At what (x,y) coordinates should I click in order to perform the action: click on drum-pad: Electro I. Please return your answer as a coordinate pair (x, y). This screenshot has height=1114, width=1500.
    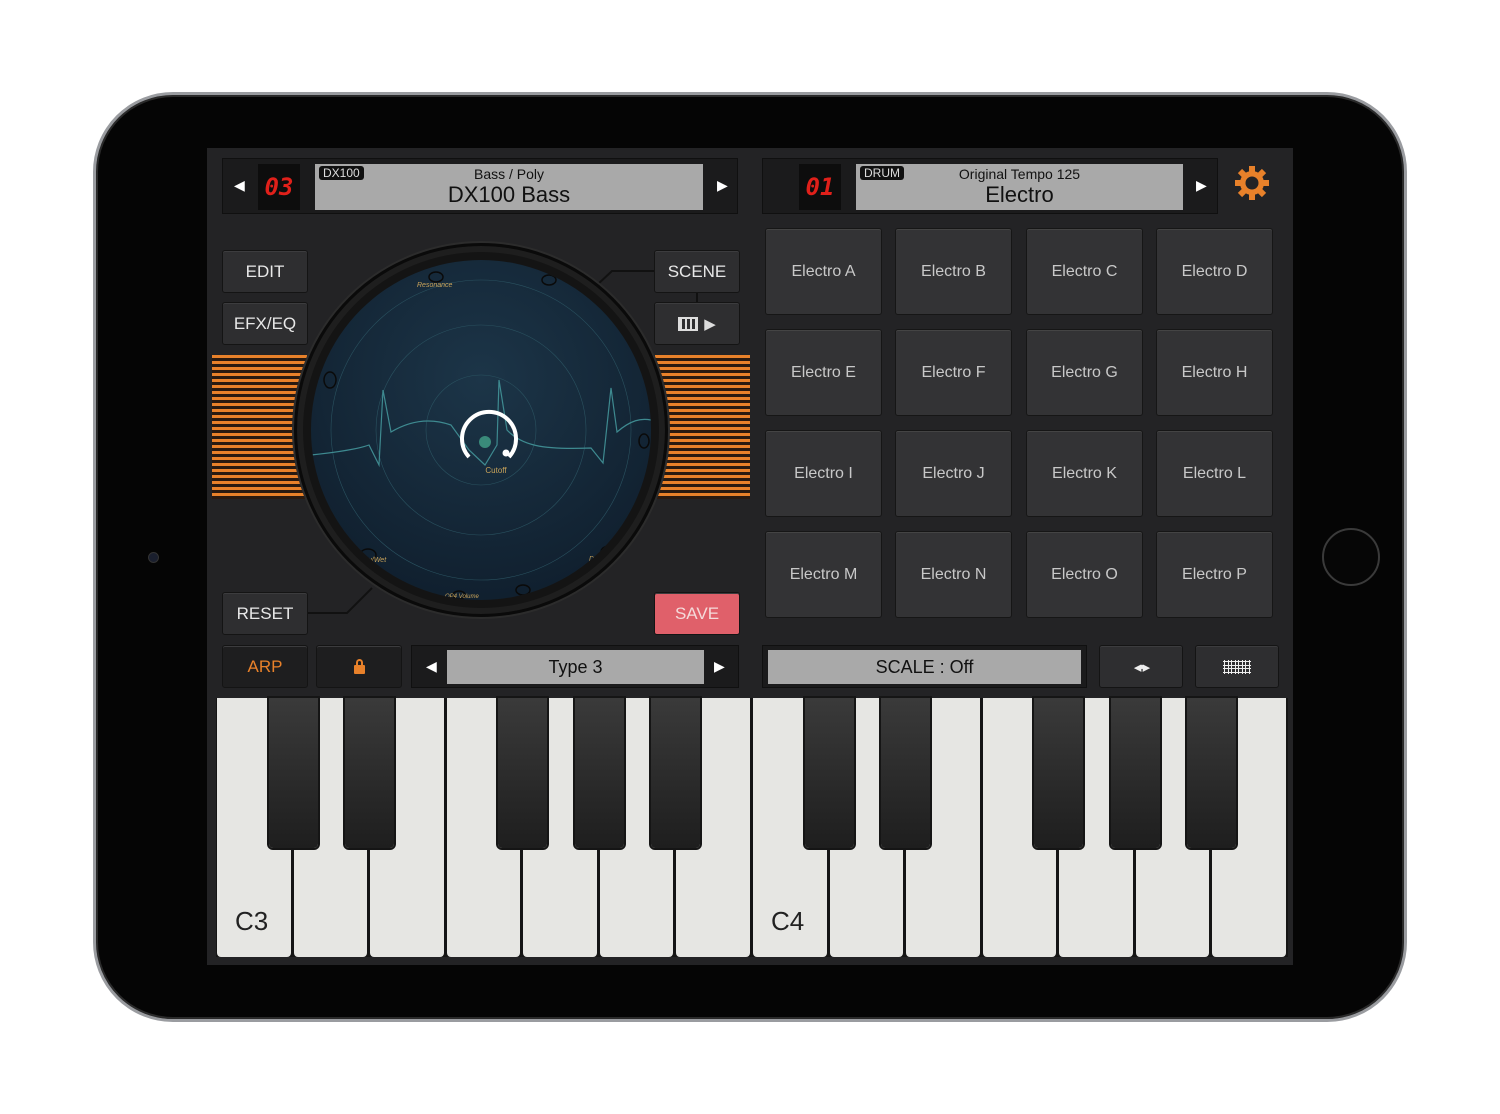
    Looking at the image, I should click on (823, 473).